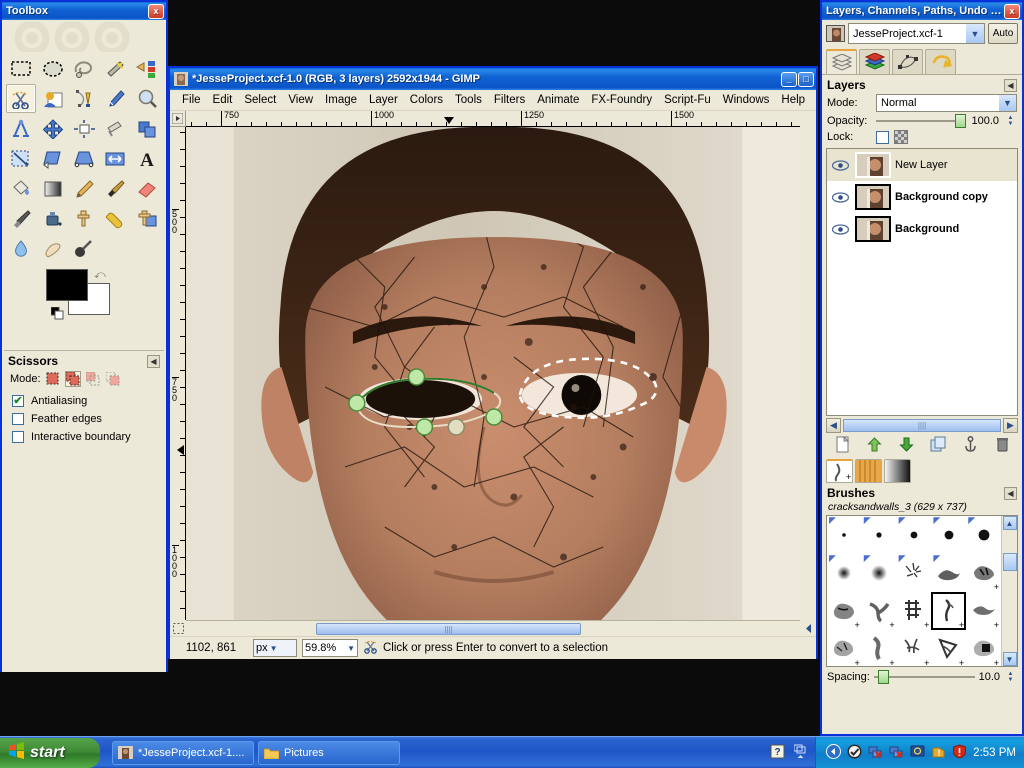 The height and width of the screenshot is (768, 1024). I want to click on spacing-slider, so click(924, 677).